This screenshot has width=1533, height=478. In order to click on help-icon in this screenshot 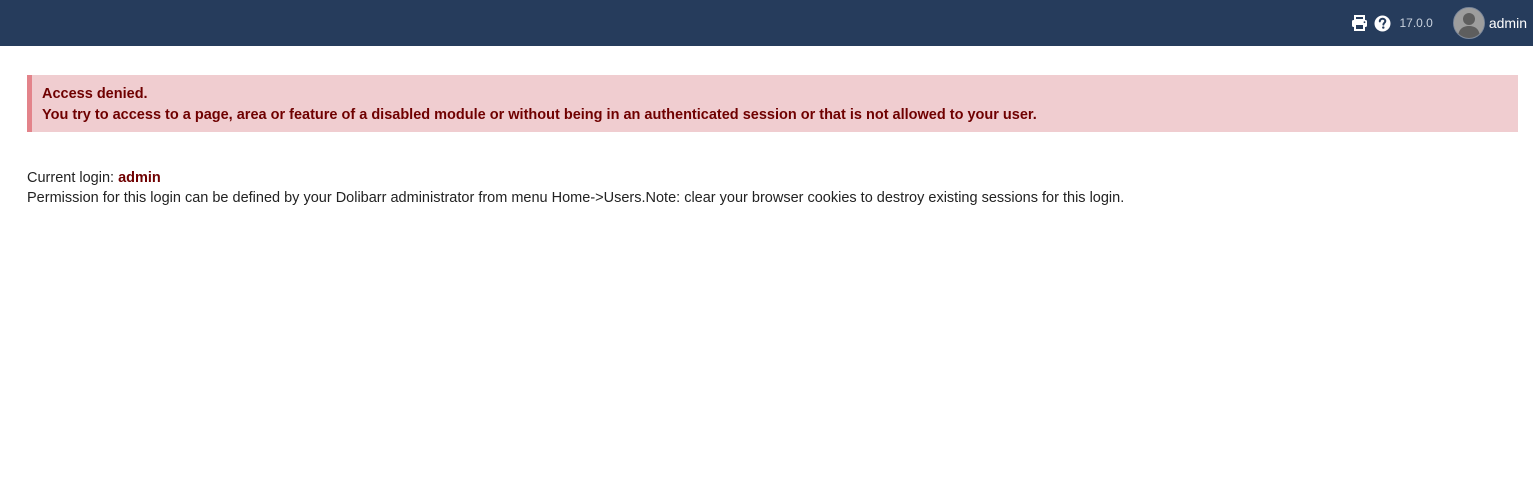, I will do `click(1382, 23)`.